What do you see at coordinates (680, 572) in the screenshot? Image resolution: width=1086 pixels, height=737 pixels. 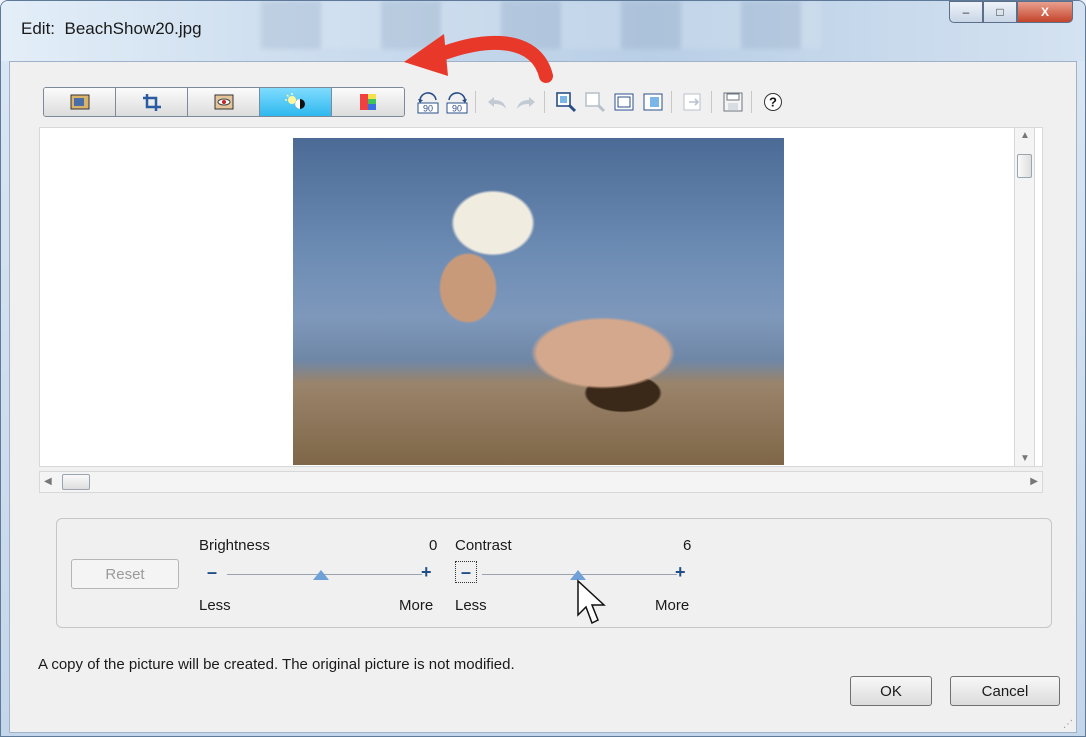 I see `contrast-plus-icon: +` at bounding box center [680, 572].